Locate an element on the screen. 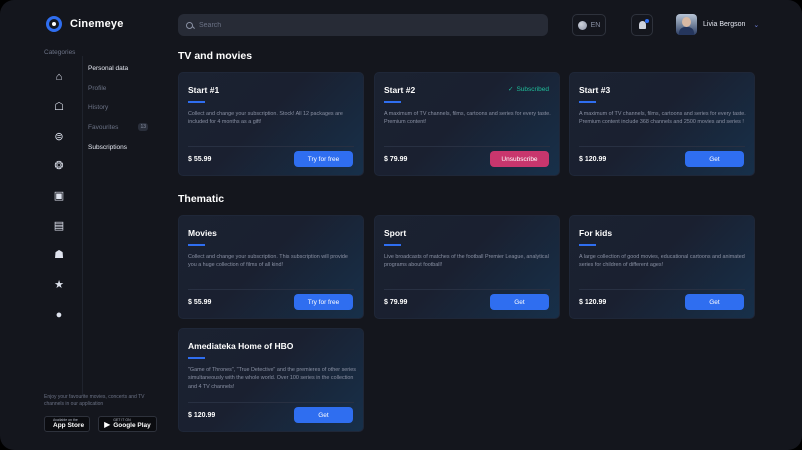 The height and width of the screenshot is (450, 802). search-bar is located at coordinates (363, 25).